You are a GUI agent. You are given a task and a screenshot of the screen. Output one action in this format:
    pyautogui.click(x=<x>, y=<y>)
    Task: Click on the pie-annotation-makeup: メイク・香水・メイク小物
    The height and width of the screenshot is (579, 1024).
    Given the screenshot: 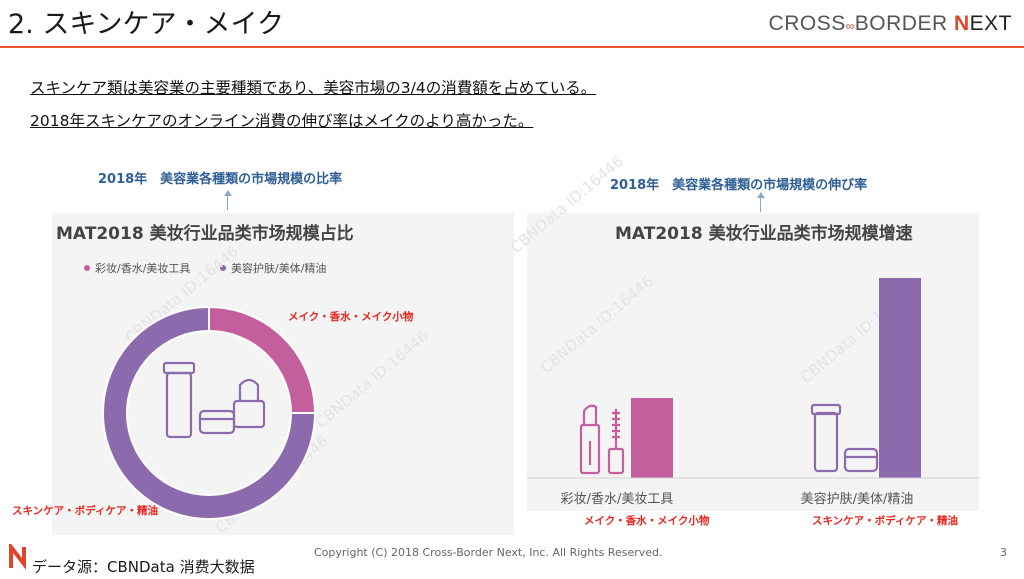 What is the action you would take?
    pyautogui.click(x=351, y=317)
    